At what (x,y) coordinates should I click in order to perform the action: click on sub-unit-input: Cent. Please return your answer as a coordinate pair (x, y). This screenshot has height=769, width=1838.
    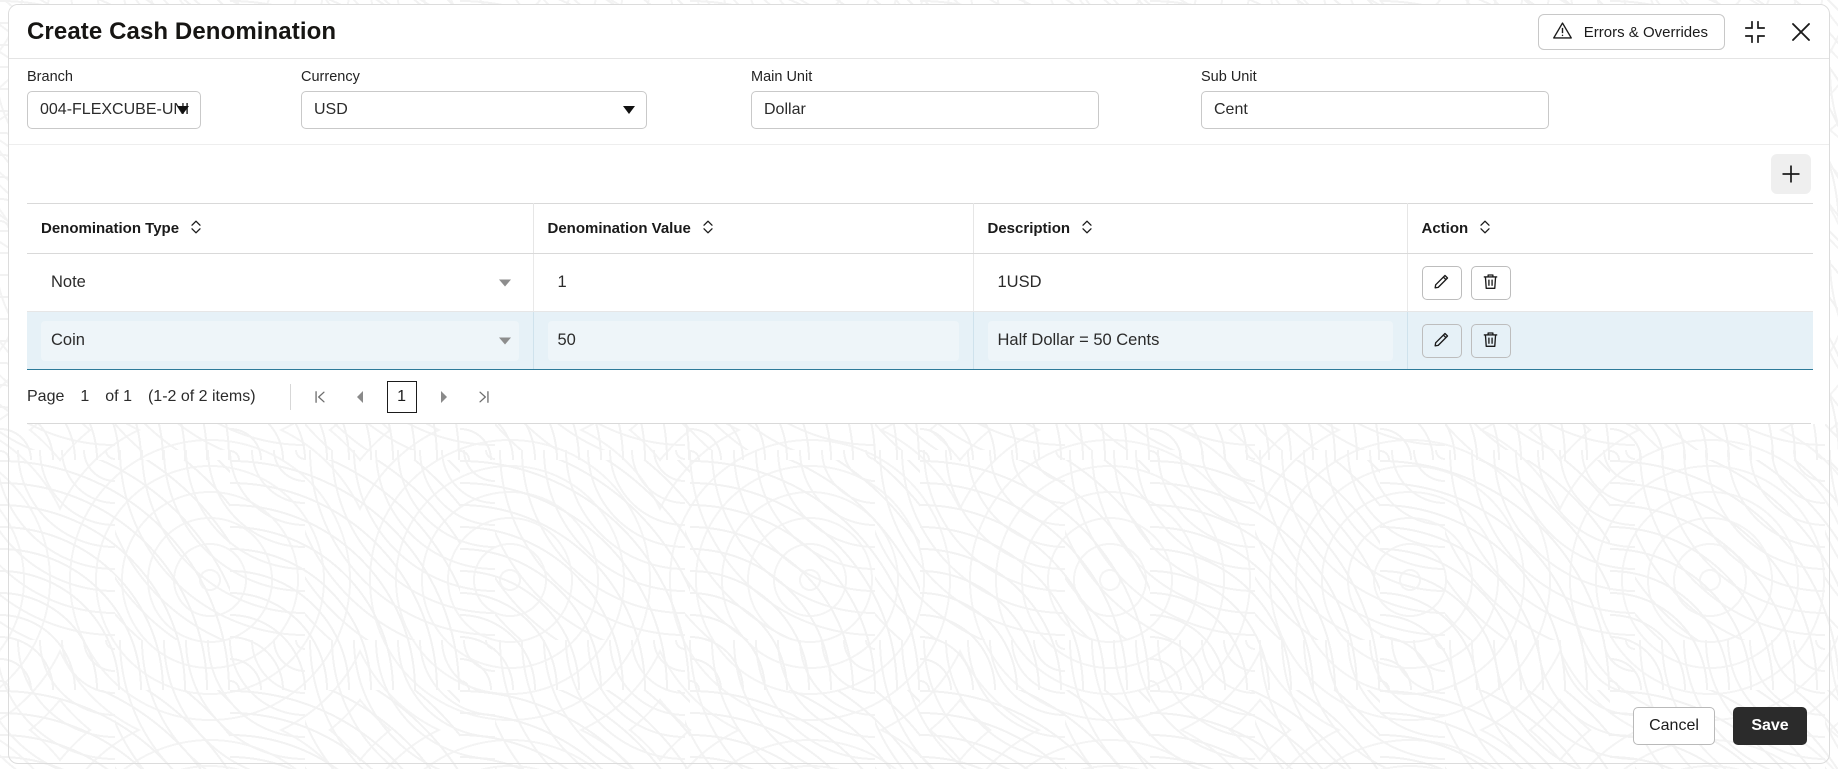
    Looking at the image, I should click on (1375, 110).